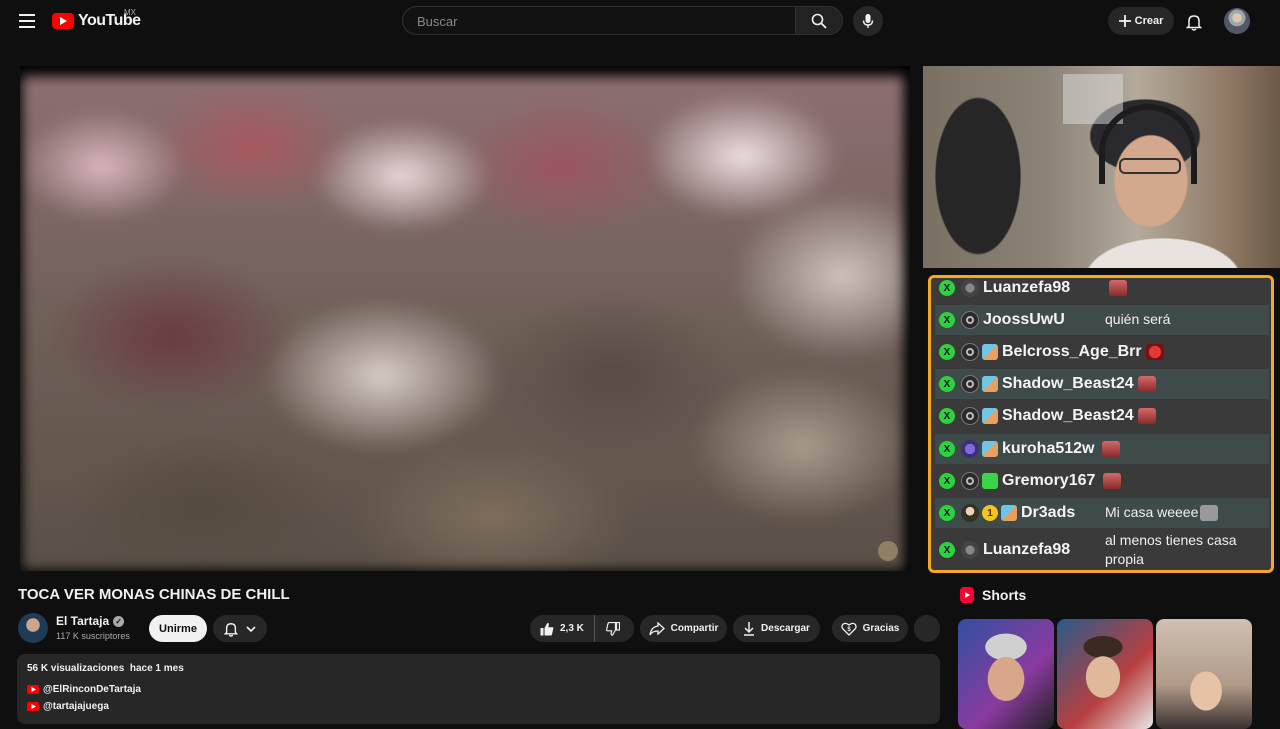 This screenshot has height=729, width=1280. I want to click on chat-message: X kuroha512w, so click(1102, 449).